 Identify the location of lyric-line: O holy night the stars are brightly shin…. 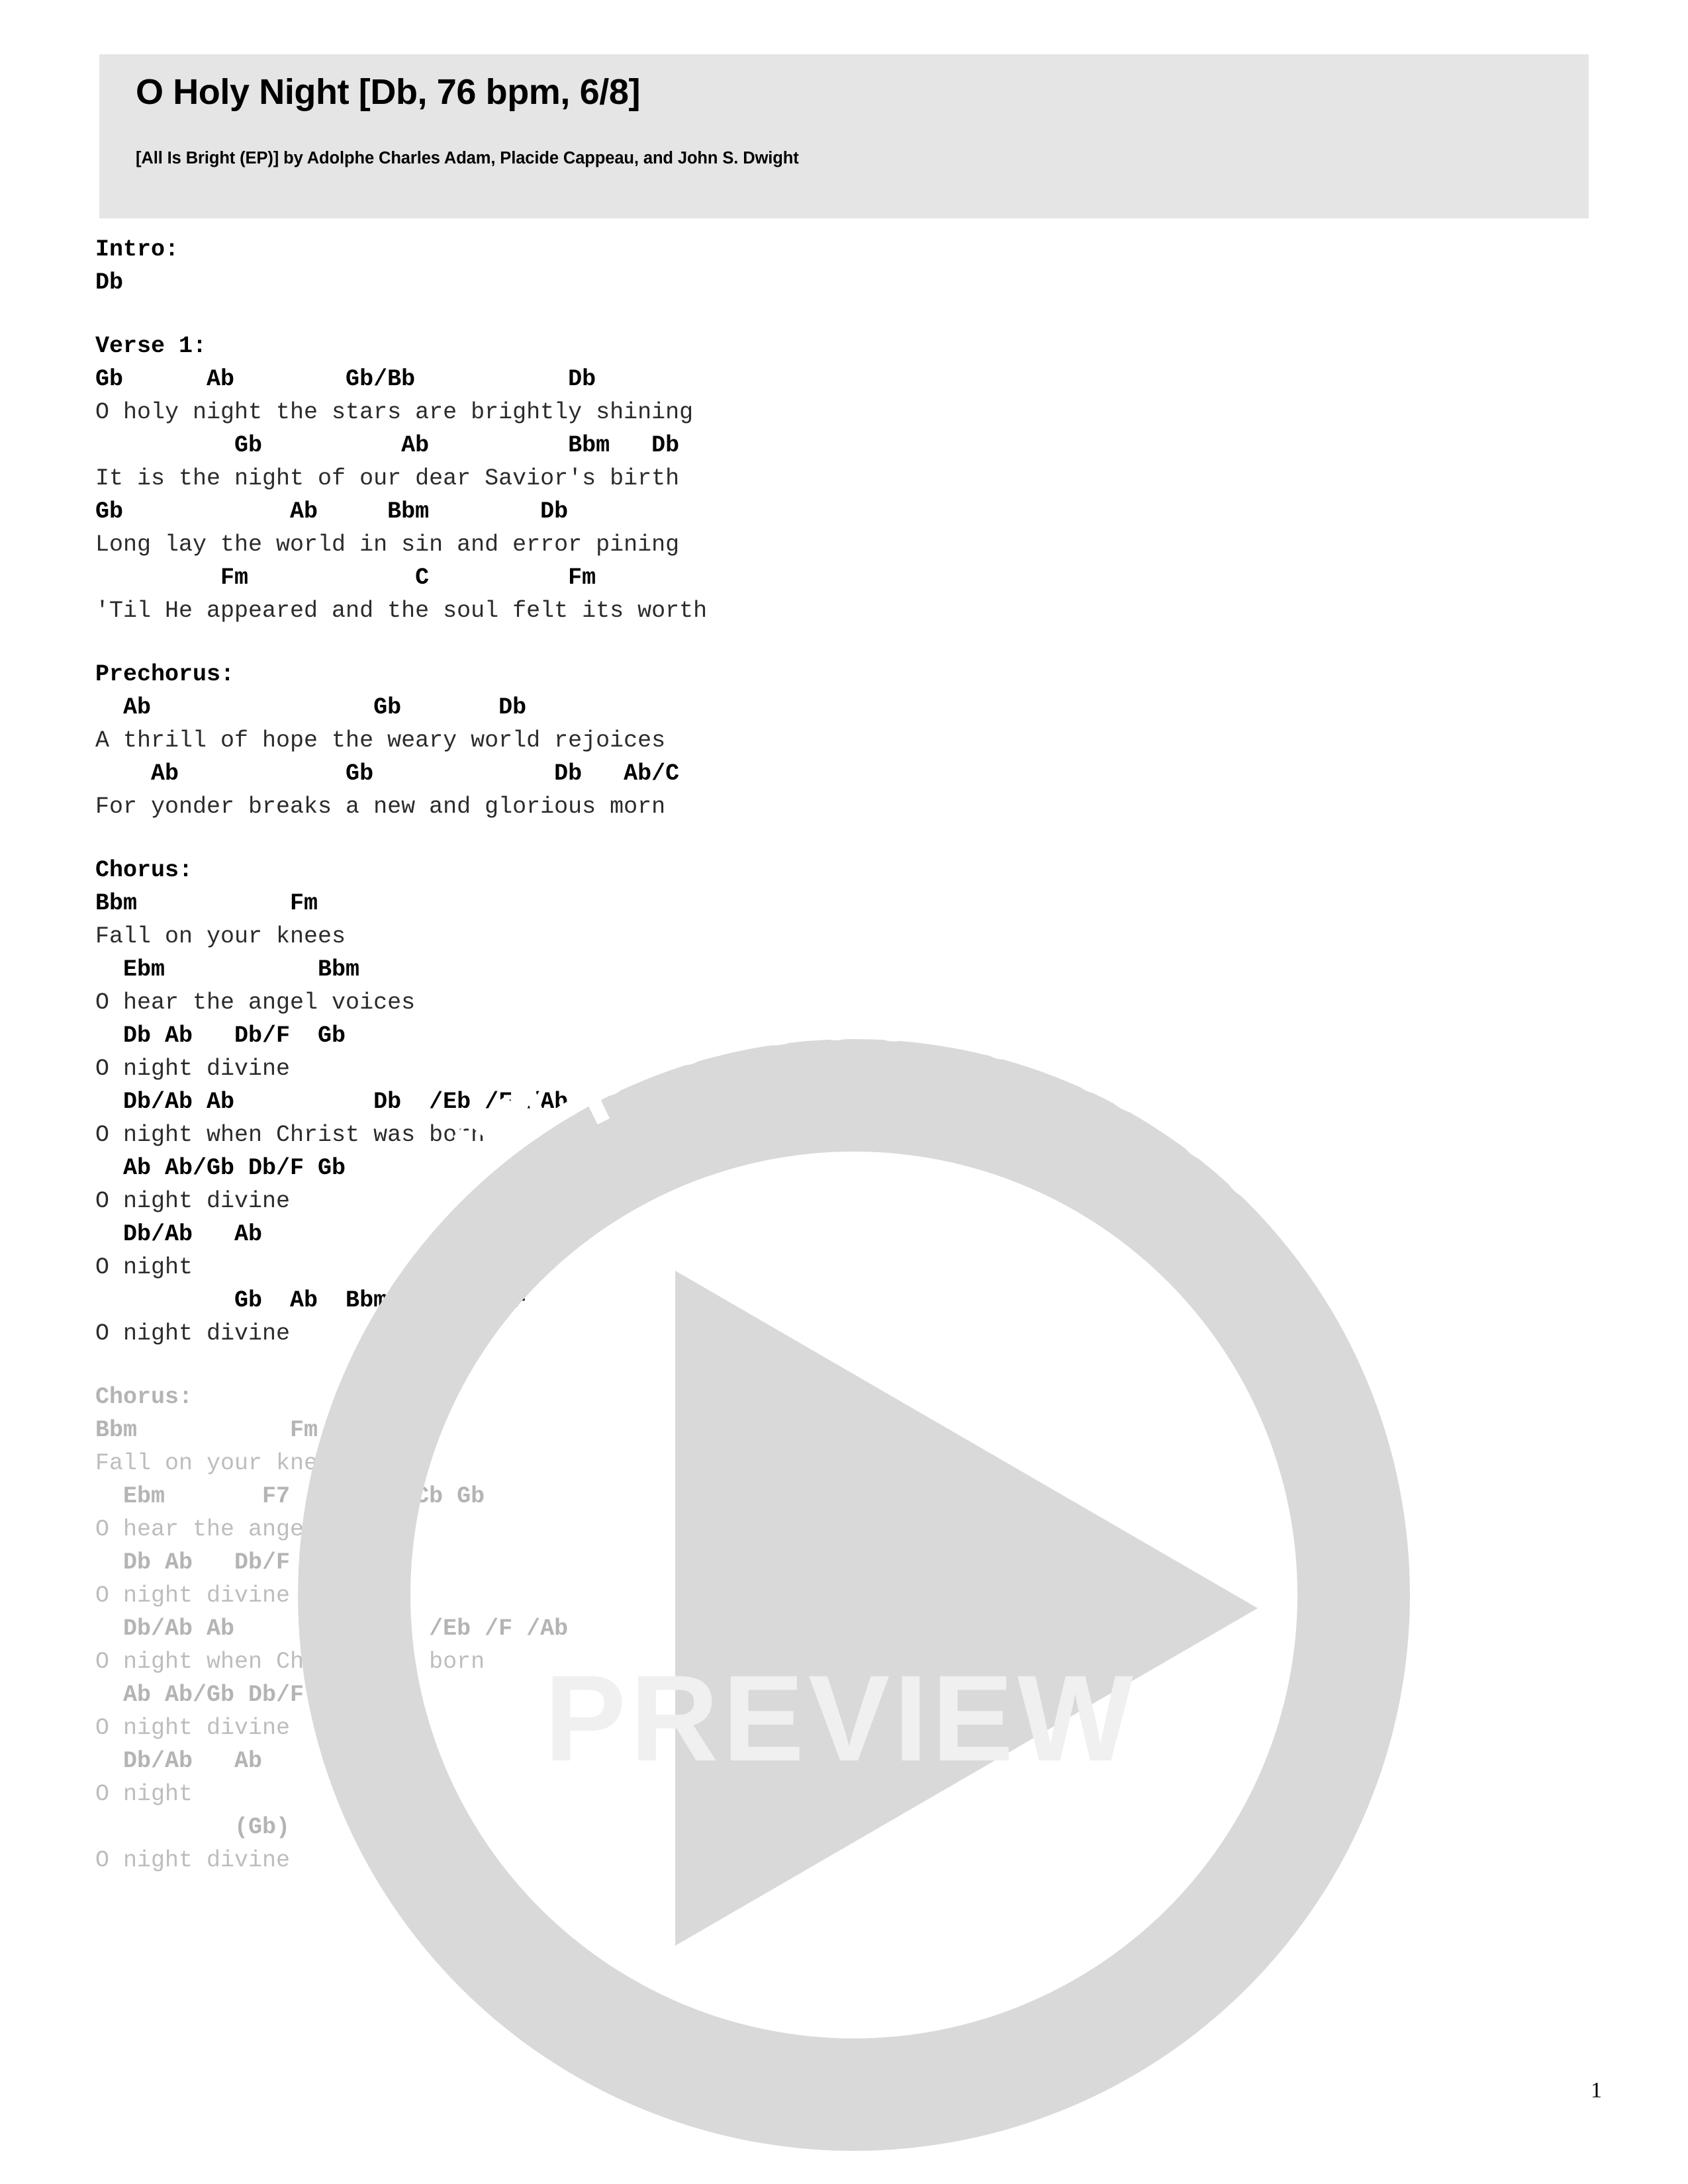
(394, 412).